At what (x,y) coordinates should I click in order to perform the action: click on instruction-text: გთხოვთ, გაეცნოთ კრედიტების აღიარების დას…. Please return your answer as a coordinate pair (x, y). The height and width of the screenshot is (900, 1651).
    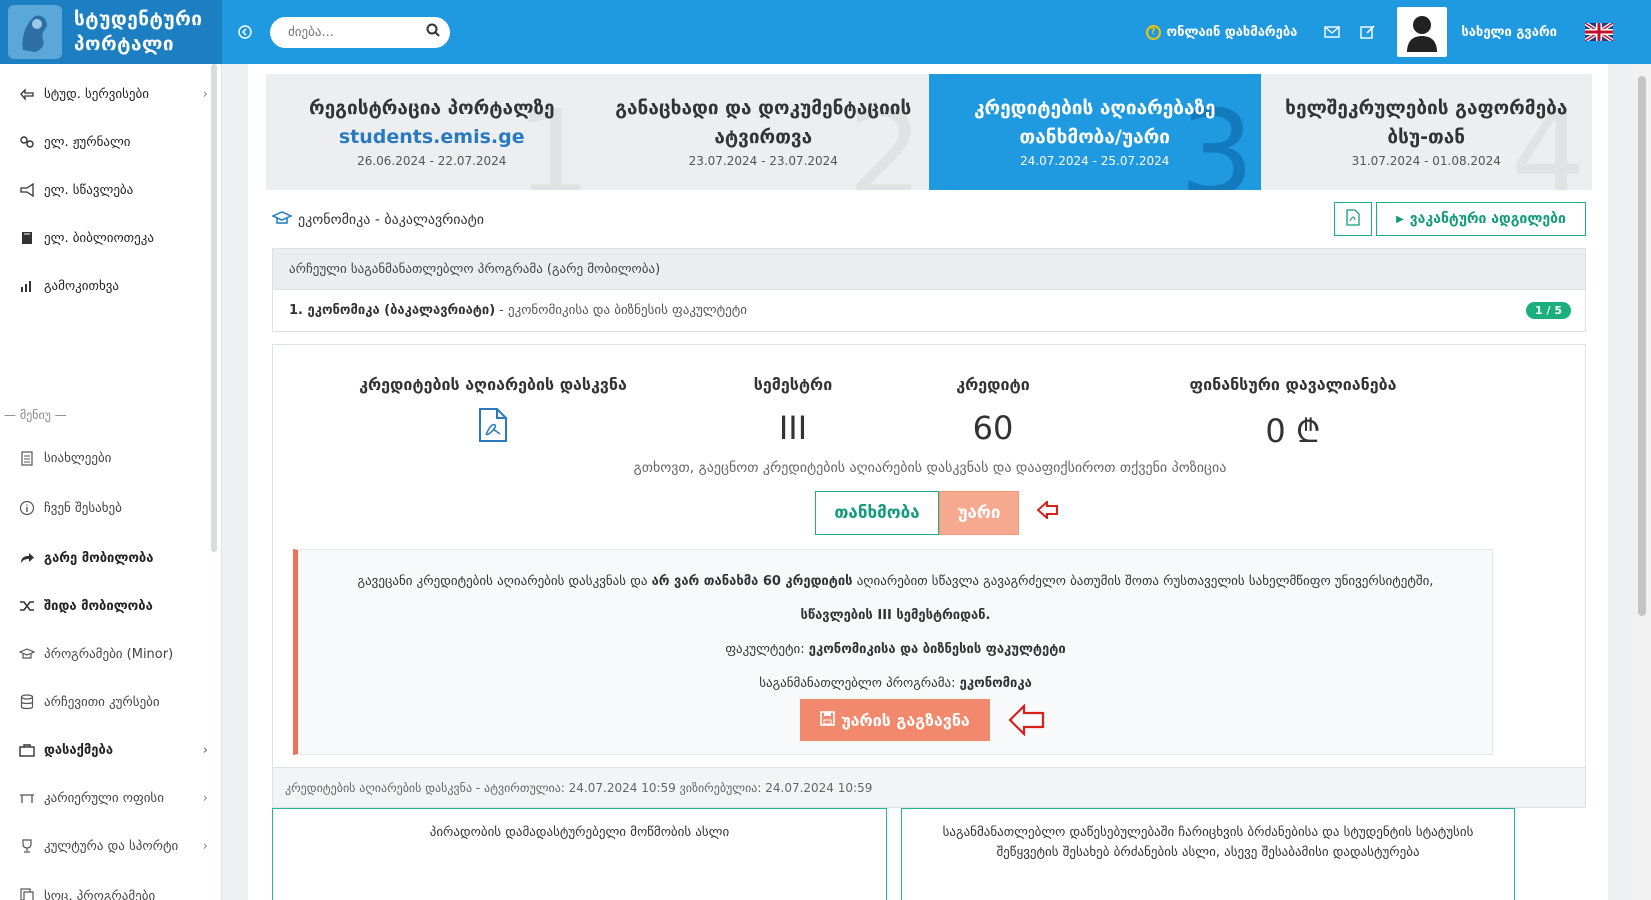
    Looking at the image, I should click on (930, 468).